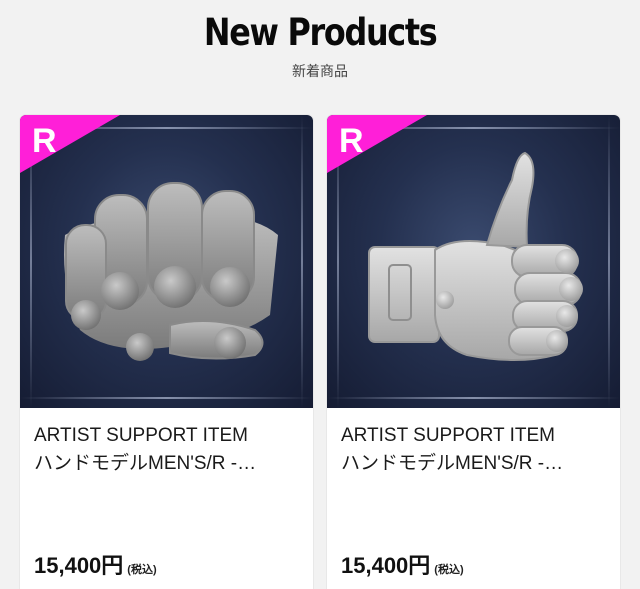  Describe the element at coordinates (320, 71) in the screenshot. I see `section-subtitle: 新着商品` at that location.